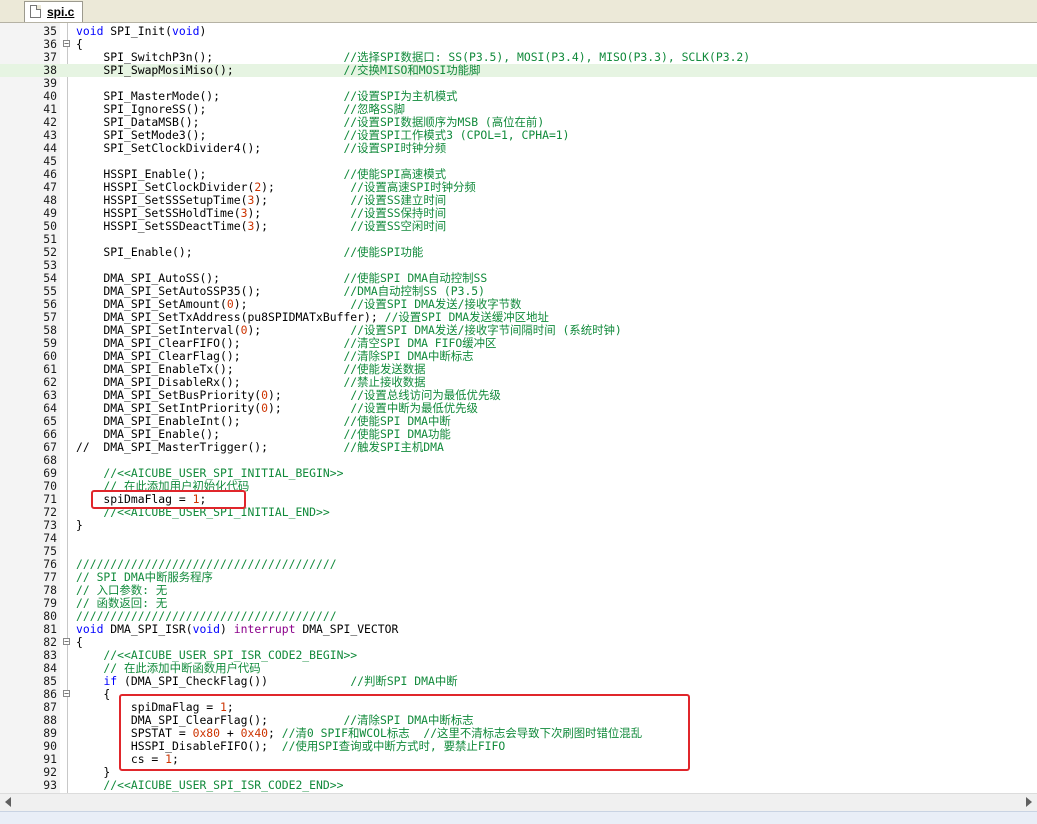 This screenshot has width=1037, height=824. I want to click on code-token: //清除SPI DMA中断标志, so click(408, 356).